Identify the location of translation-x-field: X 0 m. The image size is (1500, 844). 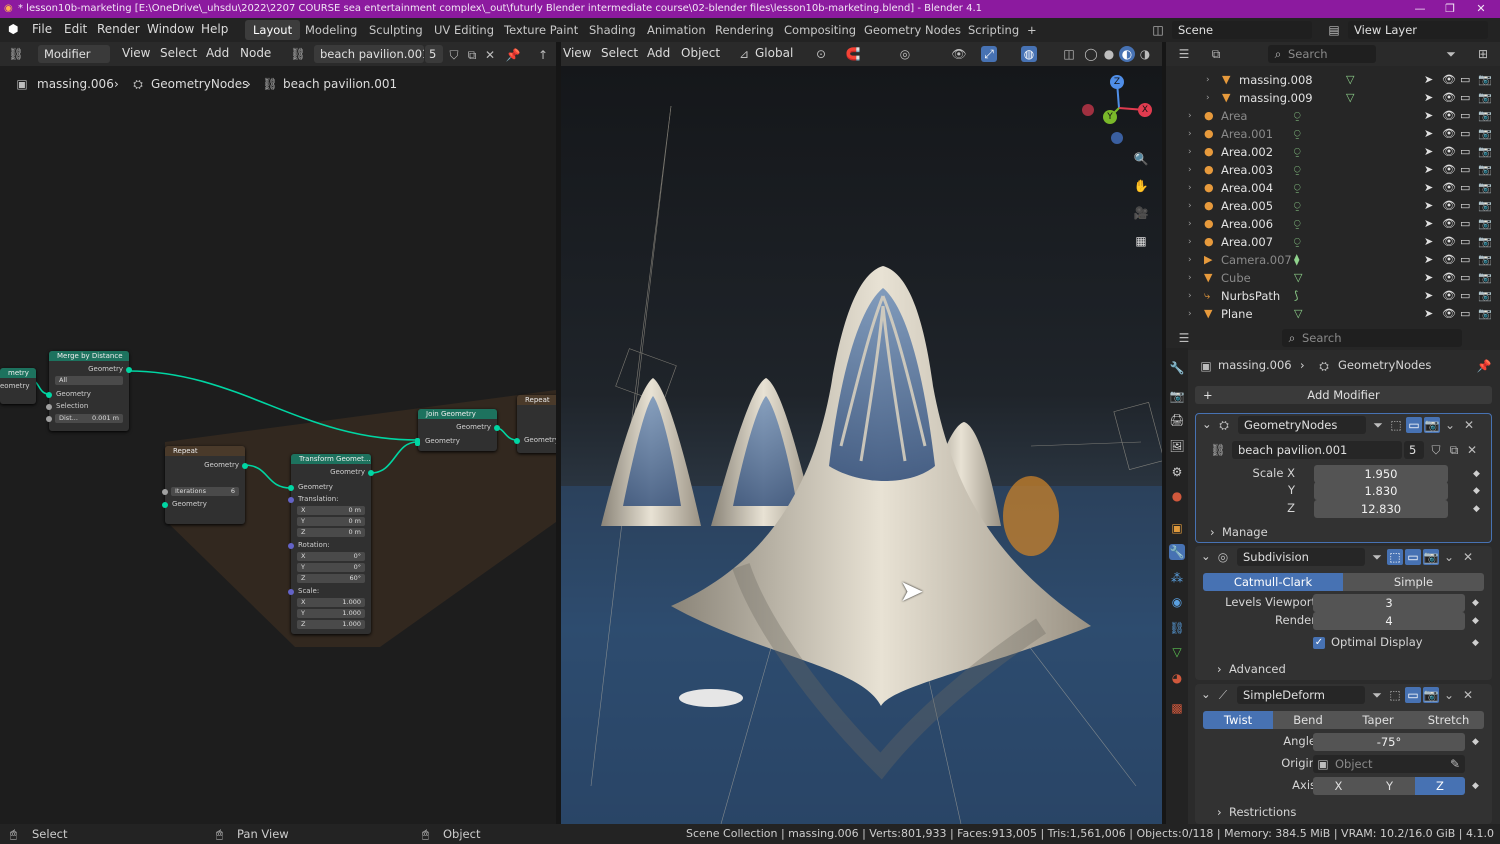
(331, 510).